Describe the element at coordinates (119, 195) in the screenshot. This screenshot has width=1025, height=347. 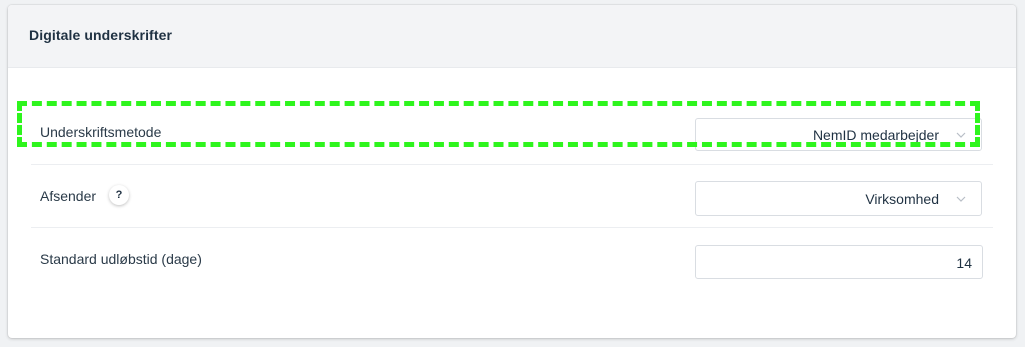
I see `question-icon: ?` at that location.